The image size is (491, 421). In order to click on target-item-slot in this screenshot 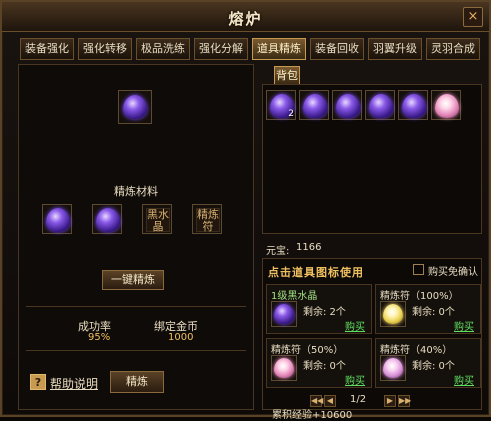, I will do `click(135, 107)`.